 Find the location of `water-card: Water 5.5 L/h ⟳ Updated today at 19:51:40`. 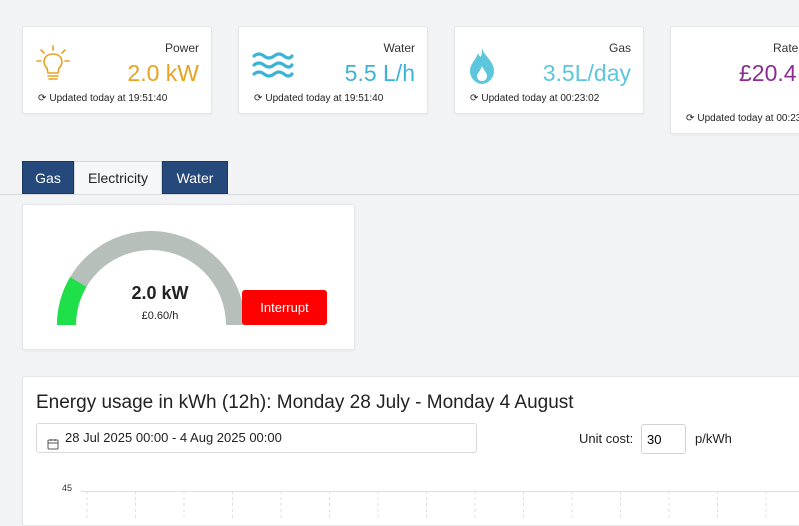

water-card: Water 5.5 L/h ⟳ Updated today at 19:51:40 is located at coordinates (333, 70).